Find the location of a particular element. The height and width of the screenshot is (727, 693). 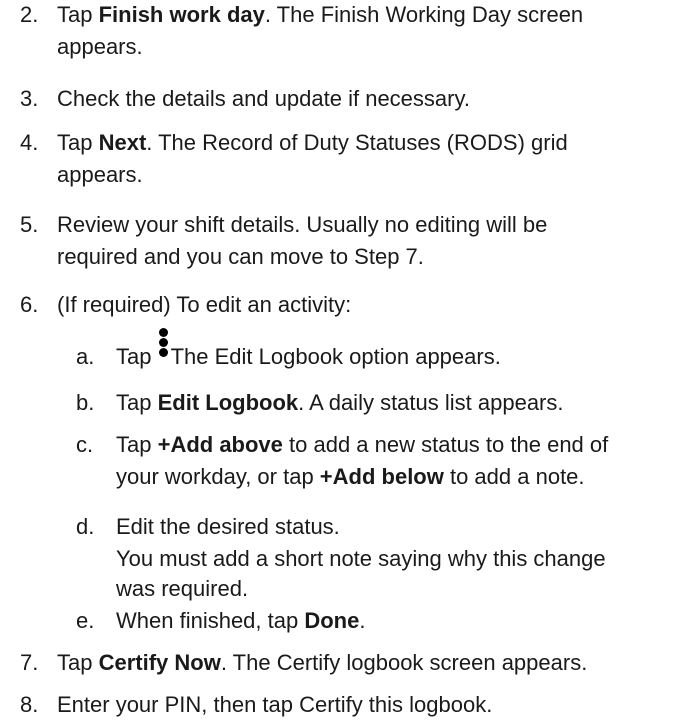

substep-letter: a. is located at coordinates (85, 356).